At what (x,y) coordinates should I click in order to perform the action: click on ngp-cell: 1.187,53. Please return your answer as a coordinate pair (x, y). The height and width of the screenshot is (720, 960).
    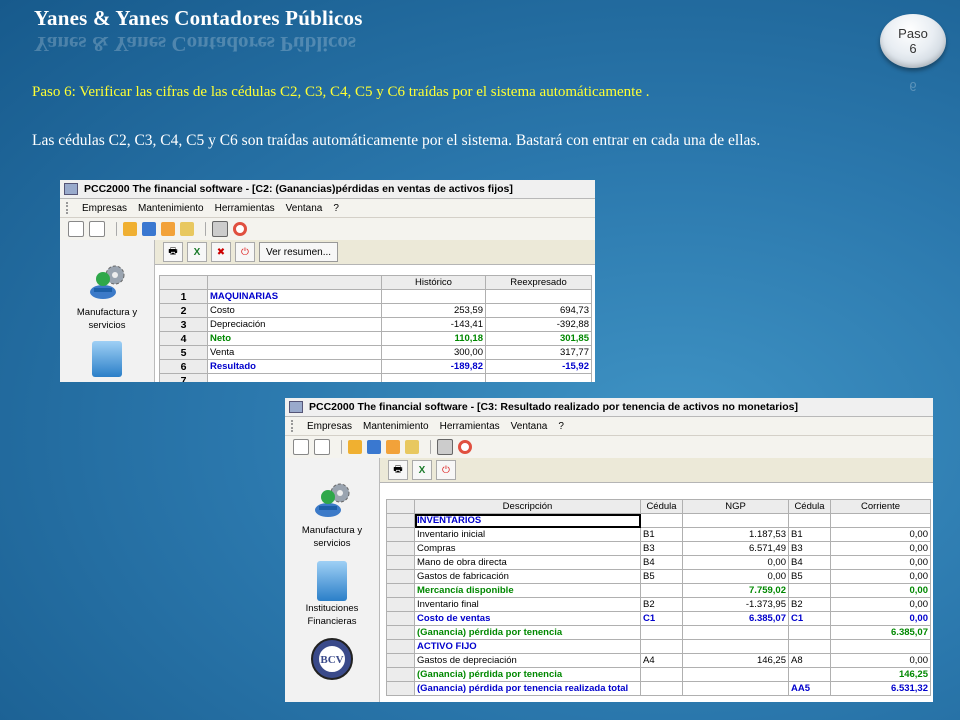
    Looking at the image, I should click on (735, 534).